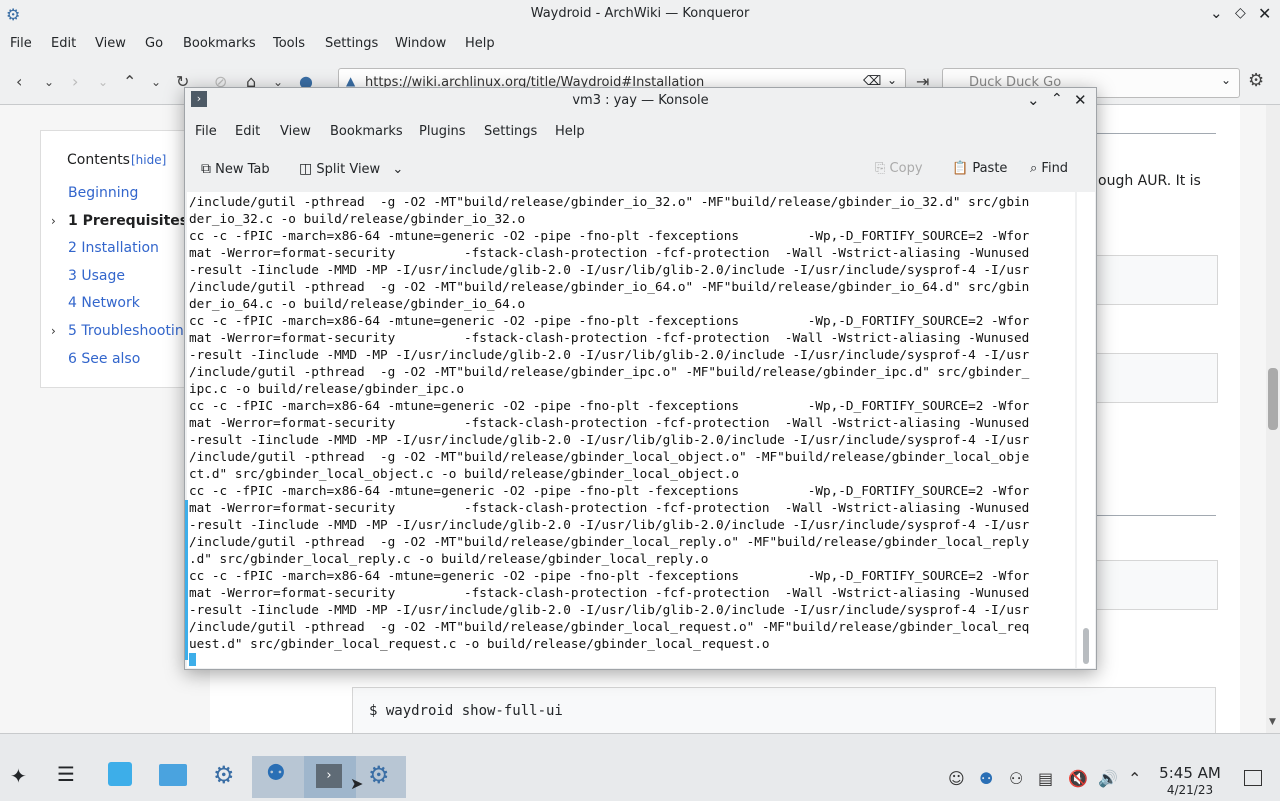 This screenshot has width=1280, height=801. I want to click on up-dropdown-icon: ⌄, so click(156, 82).